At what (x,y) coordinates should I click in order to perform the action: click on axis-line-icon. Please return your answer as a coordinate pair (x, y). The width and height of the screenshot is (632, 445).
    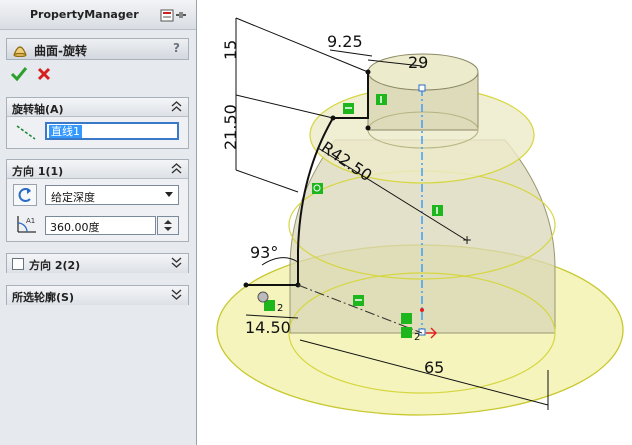
    Looking at the image, I should click on (26, 132).